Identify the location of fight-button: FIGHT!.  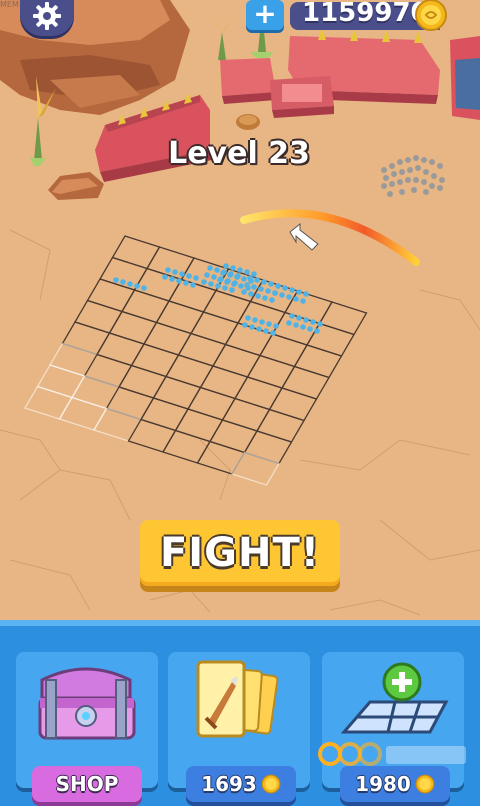
(240, 553).